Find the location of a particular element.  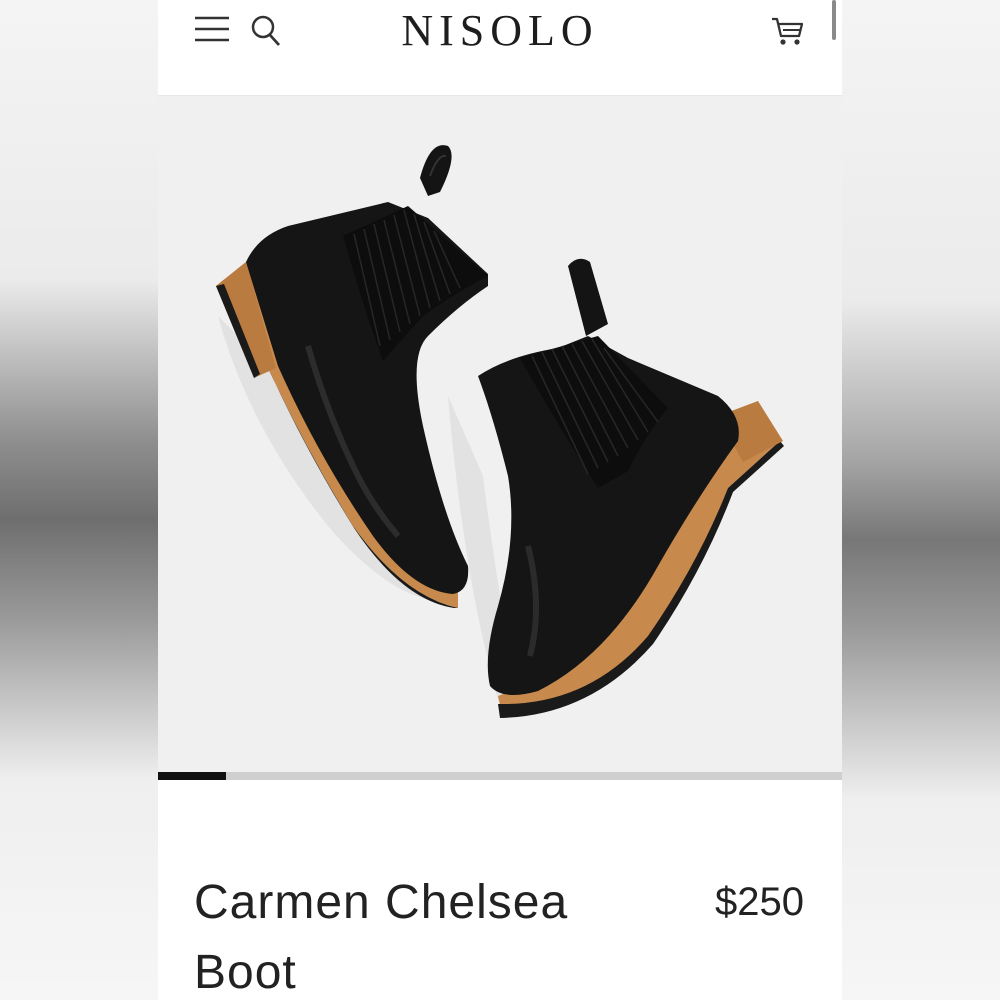

scroll-indicator is located at coordinates (834, 20).